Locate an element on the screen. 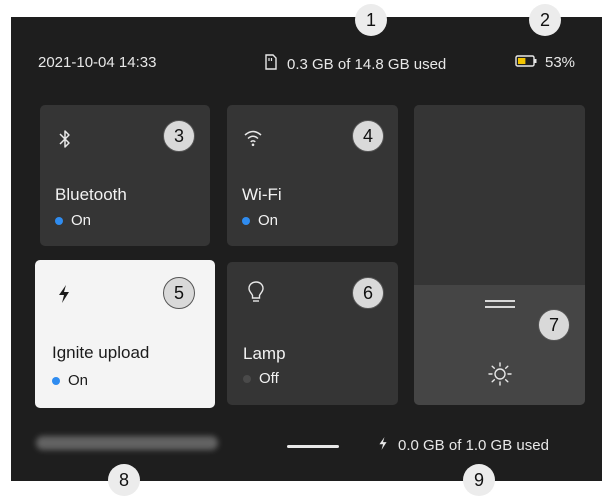 Image resolution: width=602 pixels, height=498 pixels. wifi-status: On is located at coordinates (260, 220).